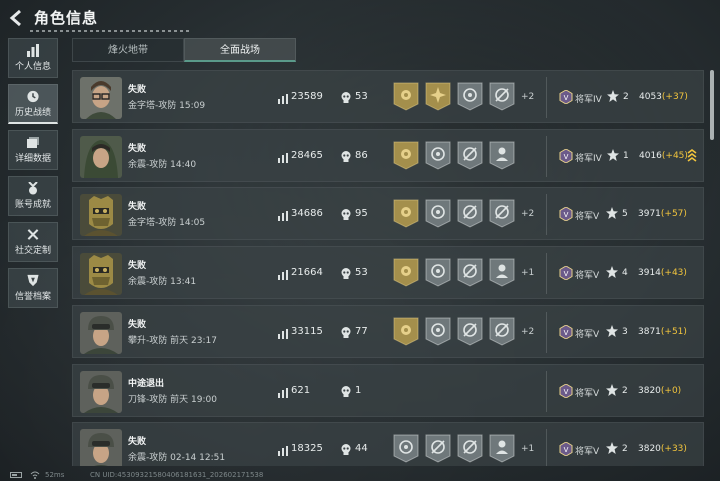 The height and width of the screenshot is (481, 720). Describe the element at coordinates (128, 50) in the screenshot. I see `tab-extraction-zone: 烽火地带` at that location.